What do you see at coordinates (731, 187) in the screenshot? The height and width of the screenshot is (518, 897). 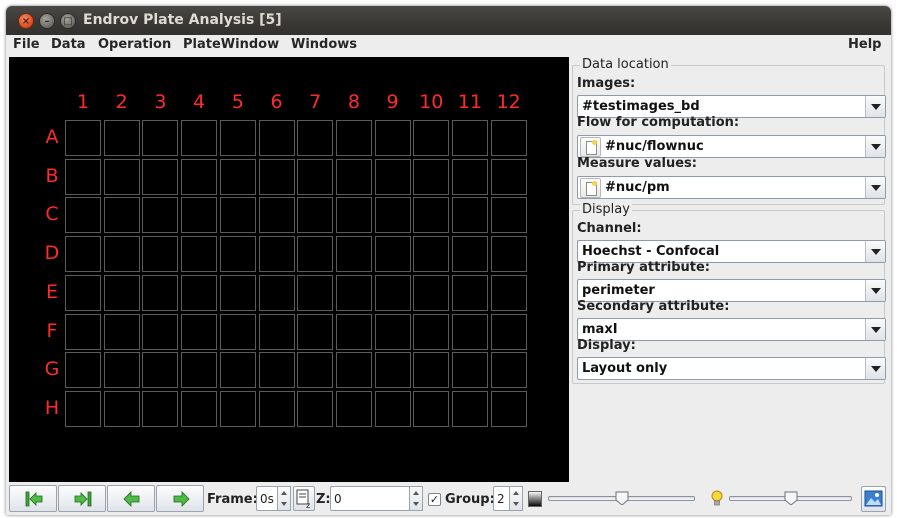 I see `measure-combo: #nuc/pm` at bounding box center [731, 187].